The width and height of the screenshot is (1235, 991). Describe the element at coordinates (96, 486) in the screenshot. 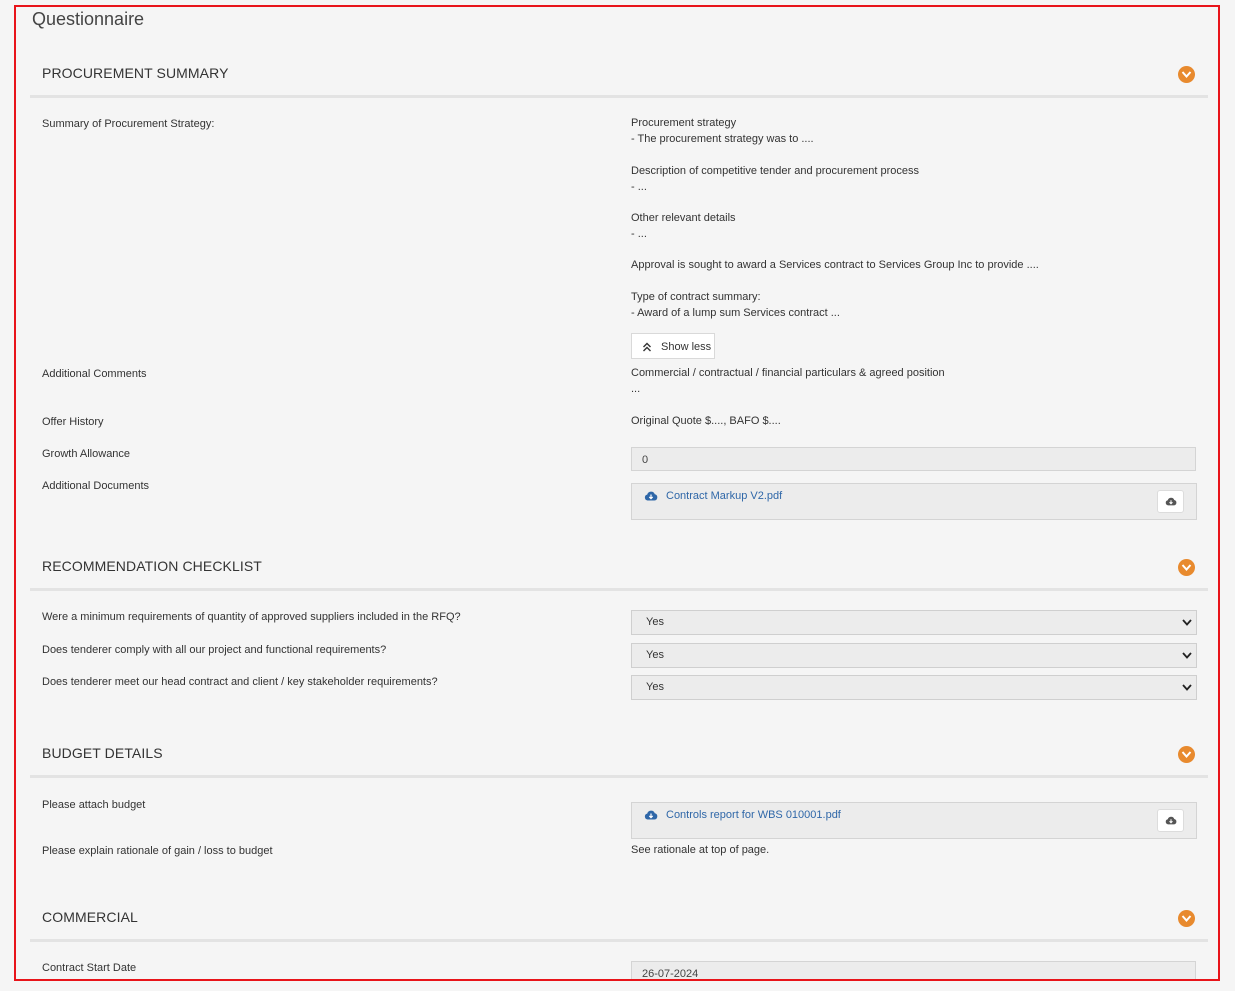

I see `additional-documents-label: Additional Documents` at that location.